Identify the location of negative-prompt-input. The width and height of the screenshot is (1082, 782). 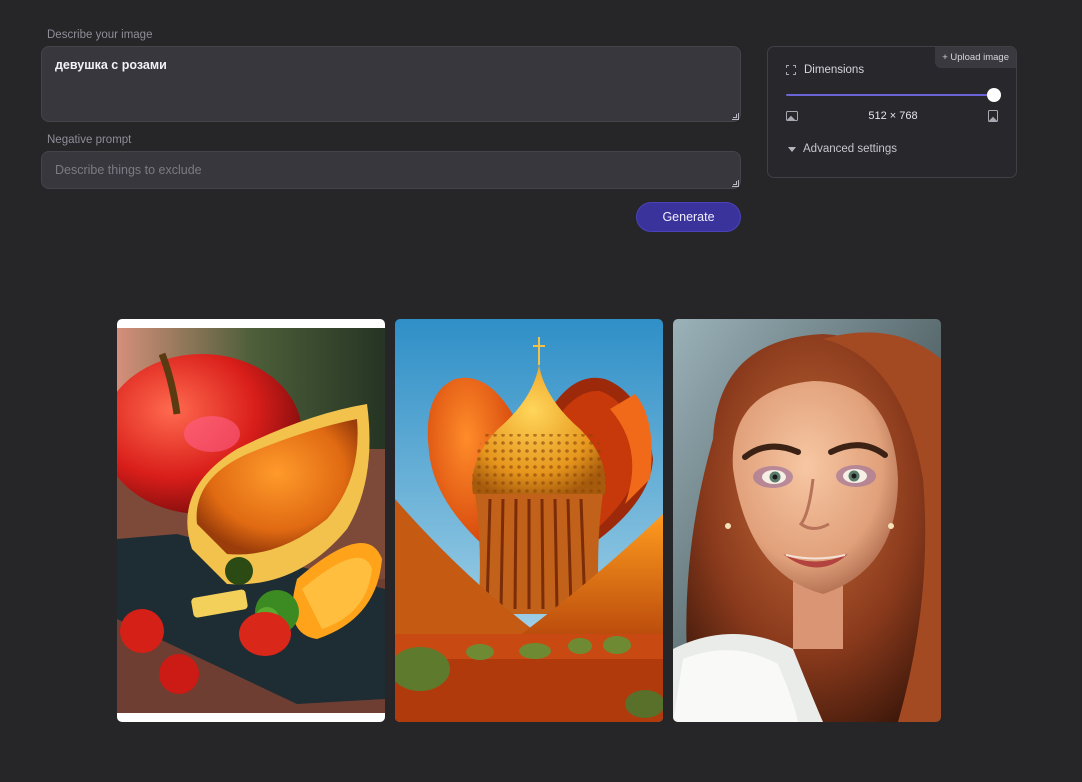
(391, 170).